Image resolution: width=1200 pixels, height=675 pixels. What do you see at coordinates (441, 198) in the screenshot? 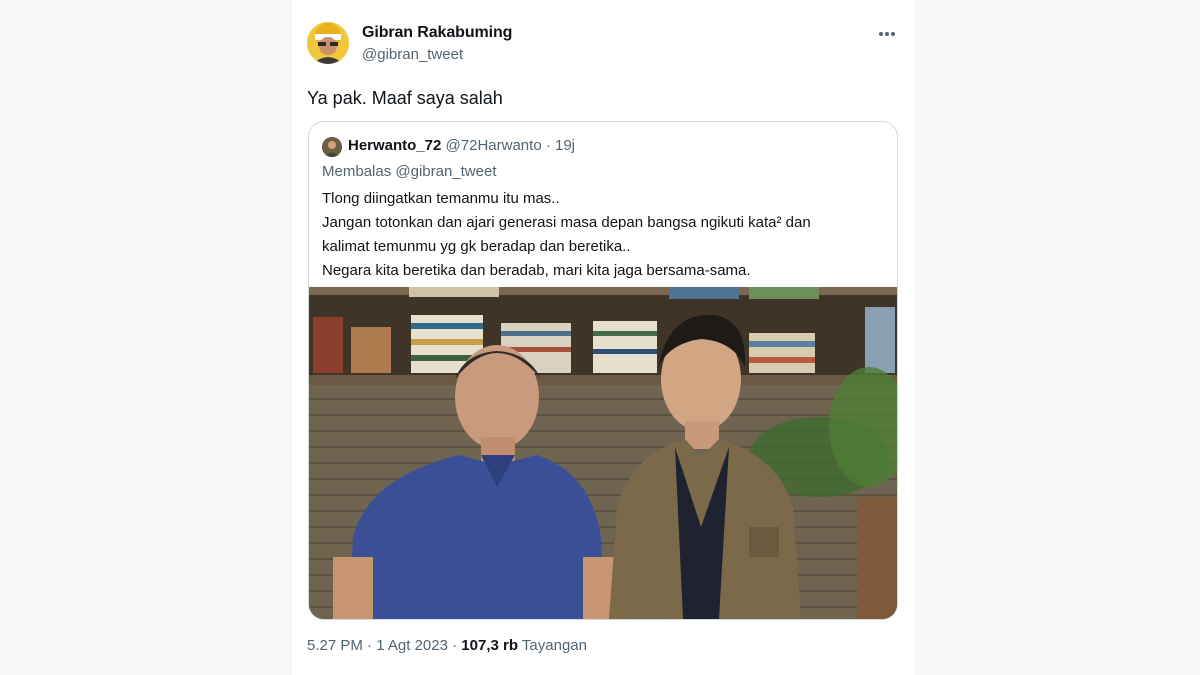
I see `quoted-text-line: Tlong diingatkan temanmu itu mas..` at bounding box center [441, 198].